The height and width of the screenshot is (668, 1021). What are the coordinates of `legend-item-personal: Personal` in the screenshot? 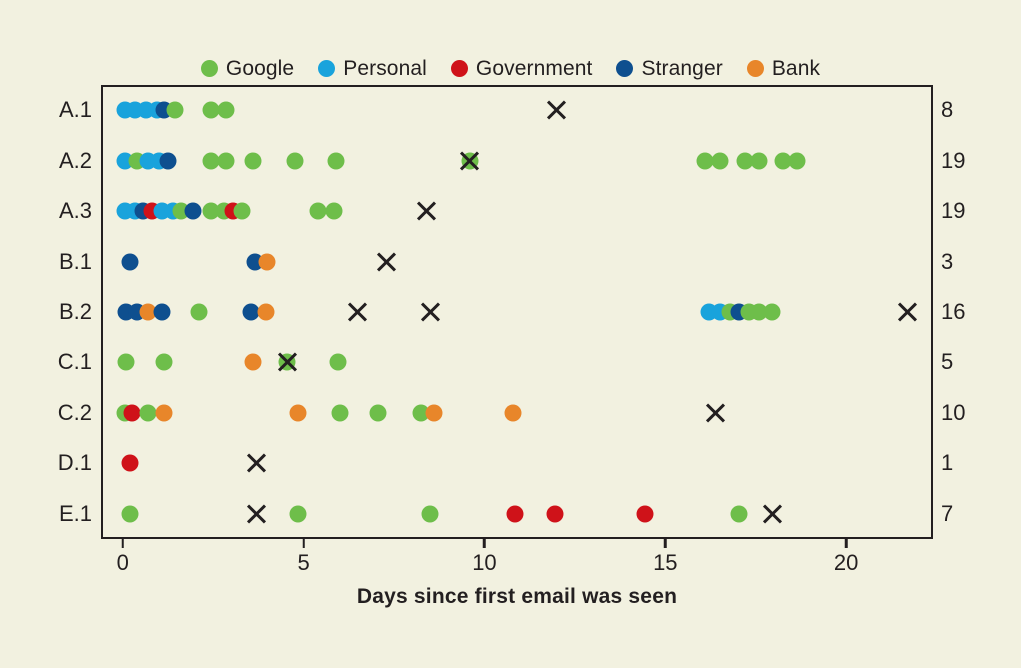 It's located at (372, 68).